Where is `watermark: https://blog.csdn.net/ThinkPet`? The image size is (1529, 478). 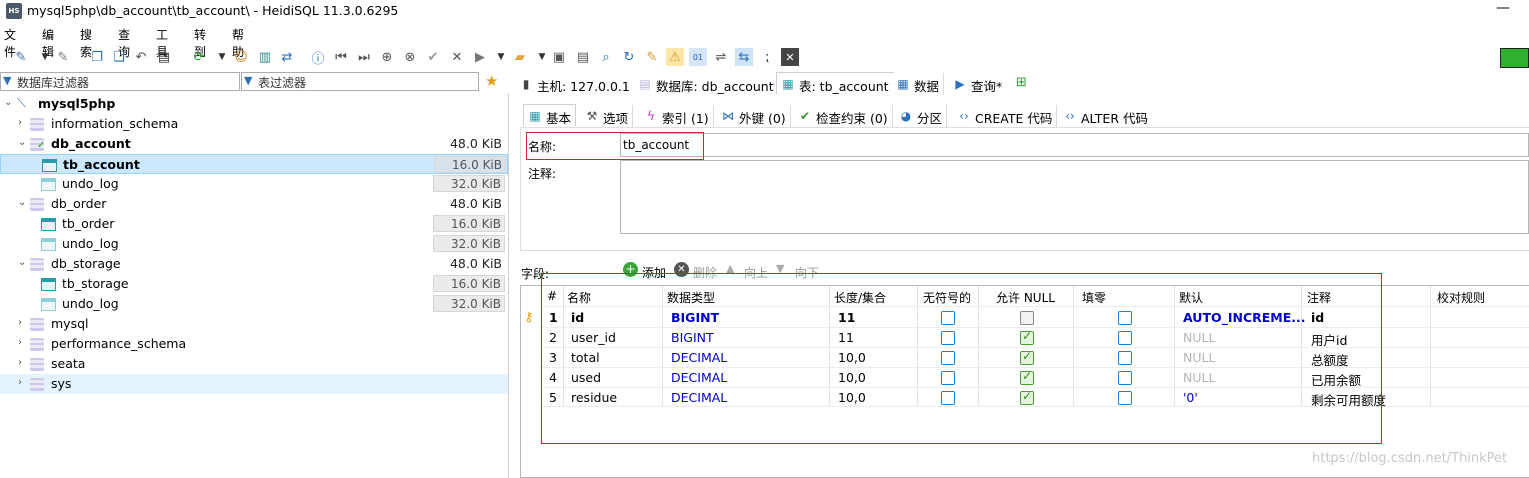 watermark: https://blog.csdn.net/ThinkPet is located at coordinates (1410, 458).